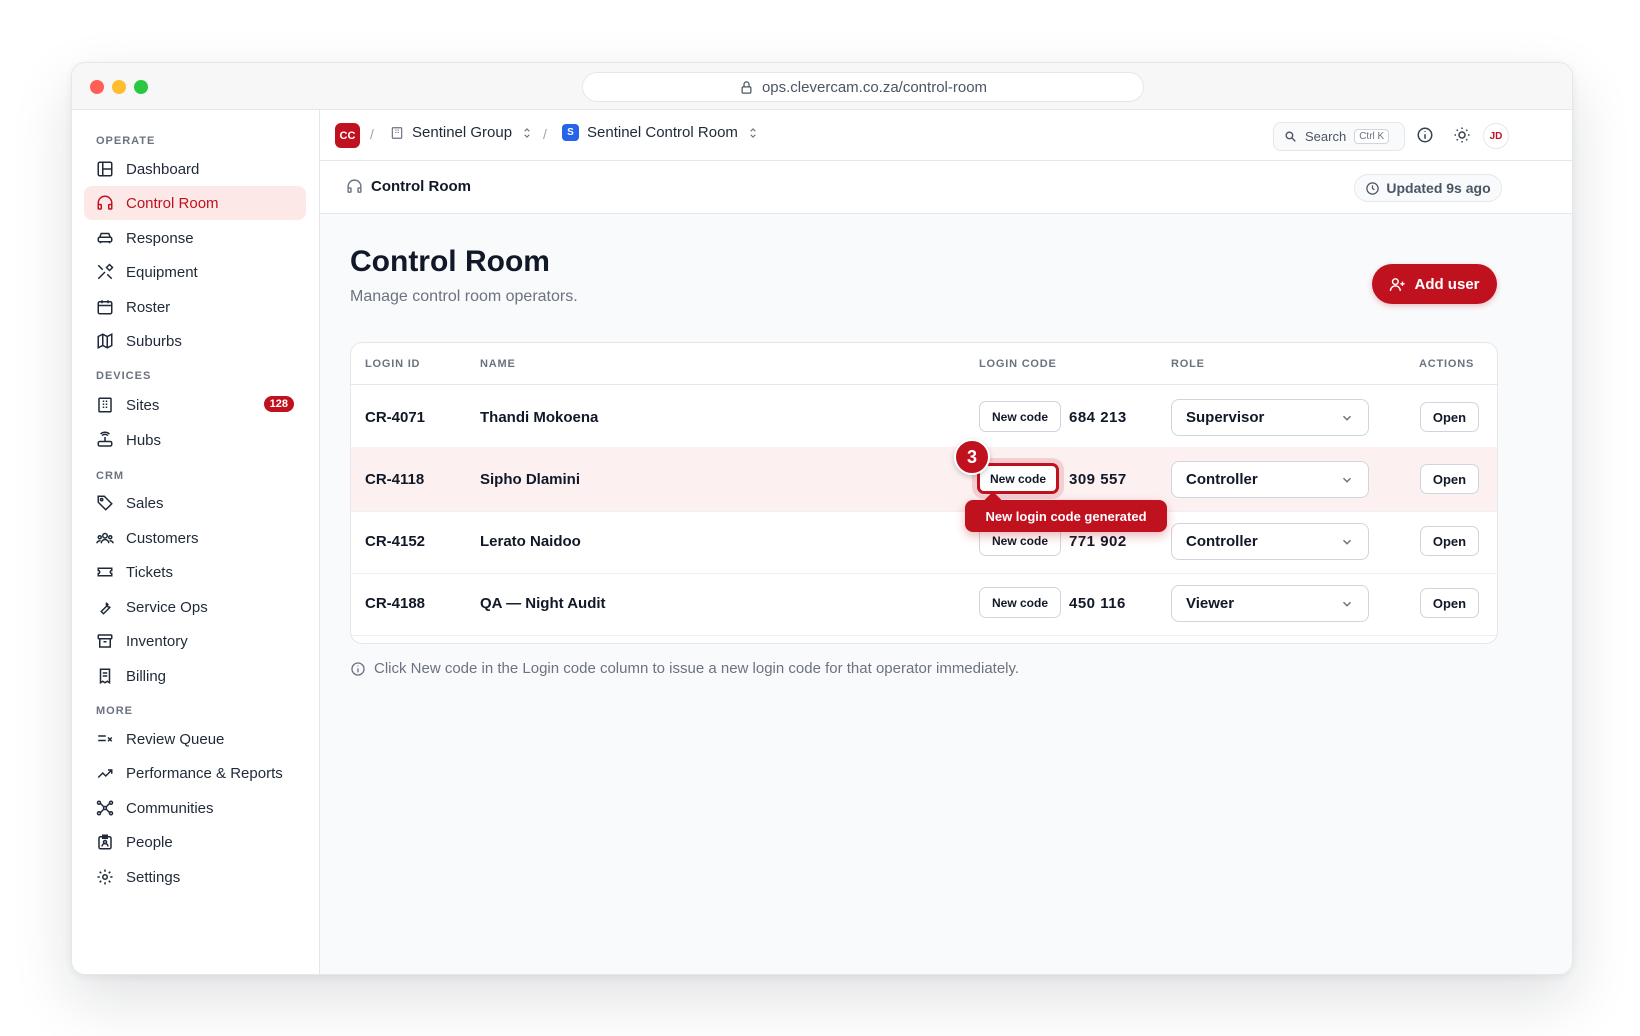  I want to click on sidebar-item-billing: Billing, so click(195, 676).